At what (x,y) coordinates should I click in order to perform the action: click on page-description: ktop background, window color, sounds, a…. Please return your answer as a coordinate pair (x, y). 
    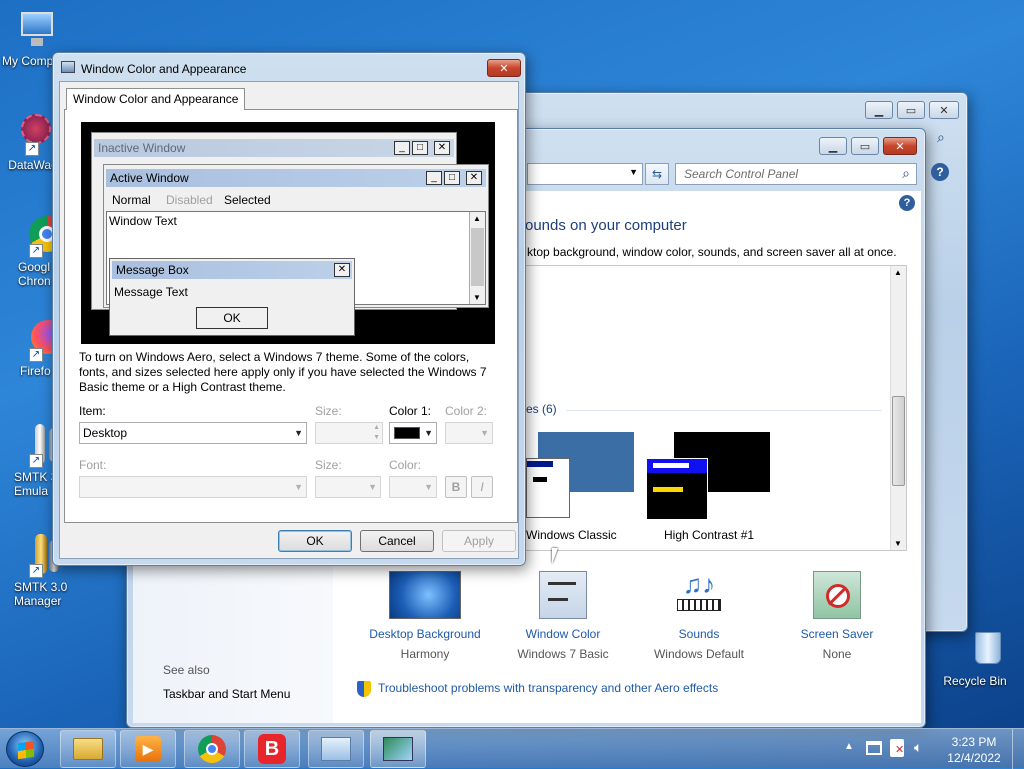
    Looking at the image, I should click on (712, 252).